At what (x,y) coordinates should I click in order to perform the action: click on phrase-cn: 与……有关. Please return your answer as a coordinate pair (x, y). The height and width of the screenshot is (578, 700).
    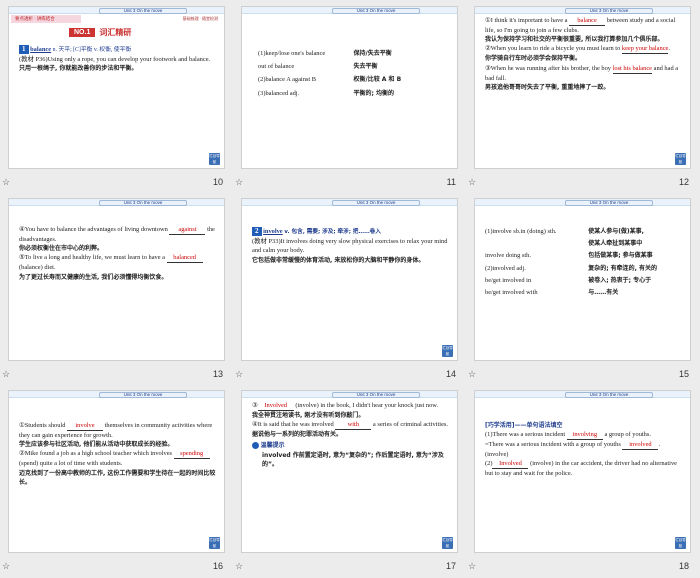
    Looking at the image, I should click on (603, 293).